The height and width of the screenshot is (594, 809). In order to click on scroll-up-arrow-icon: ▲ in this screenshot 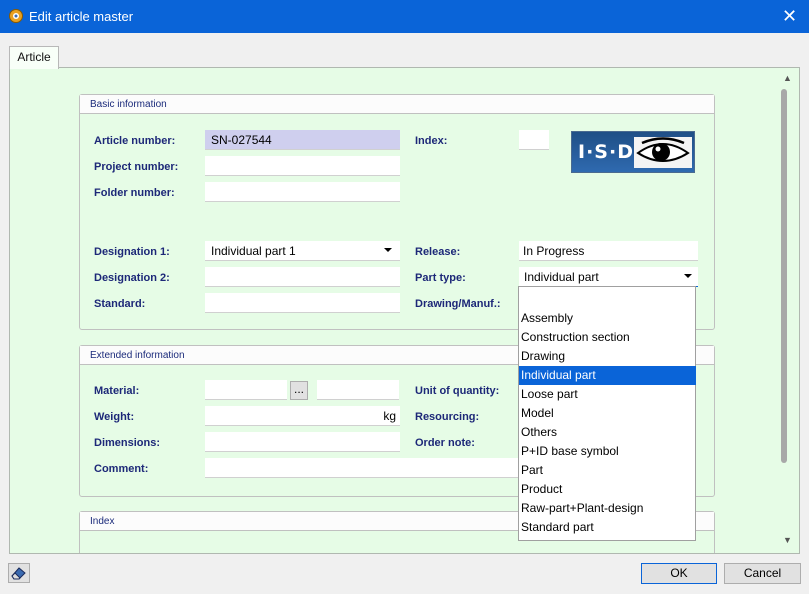, I will do `click(787, 78)`.